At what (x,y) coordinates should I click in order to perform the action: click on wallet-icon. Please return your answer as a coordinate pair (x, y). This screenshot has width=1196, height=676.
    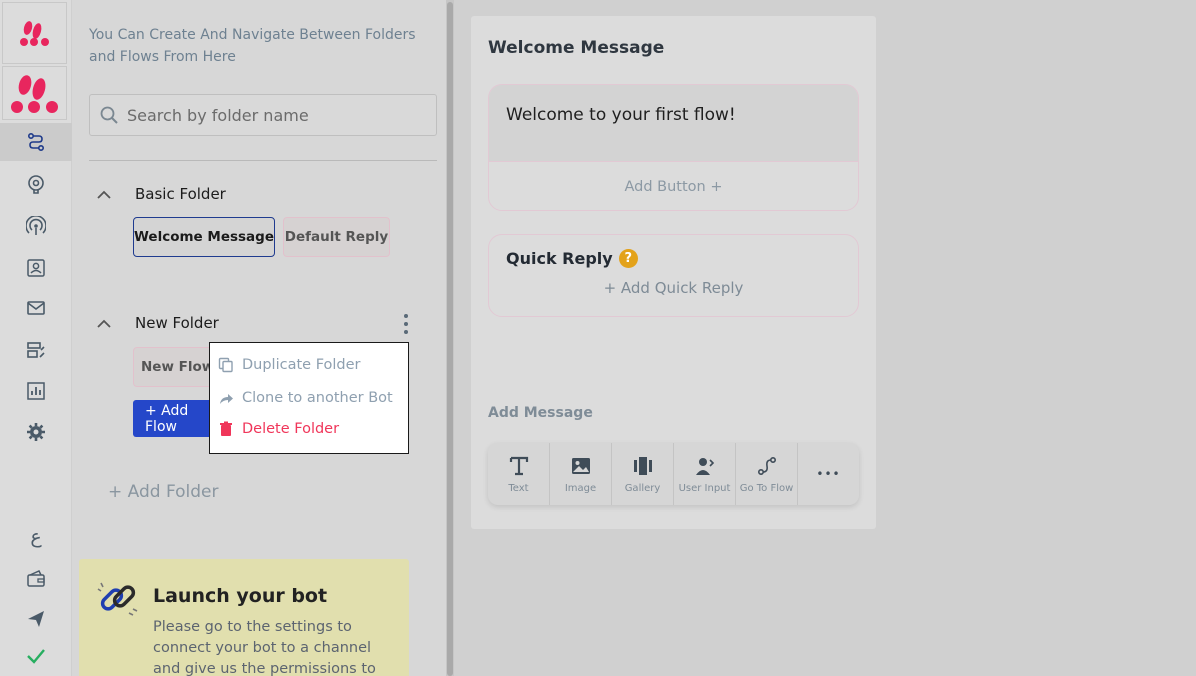
    Looking at the image, I should click on (36, 578).